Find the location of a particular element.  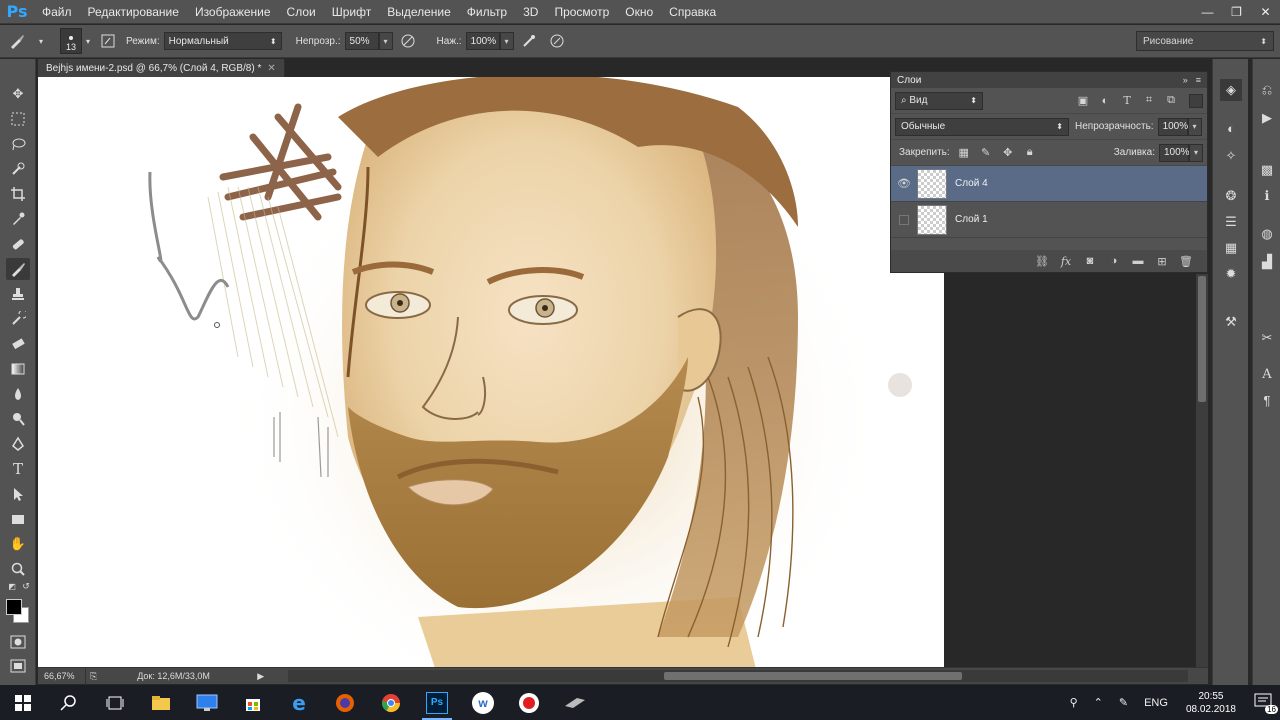

layer-filter-select: ⌕ Вид ⬍ is located at coordinates (939, 100).